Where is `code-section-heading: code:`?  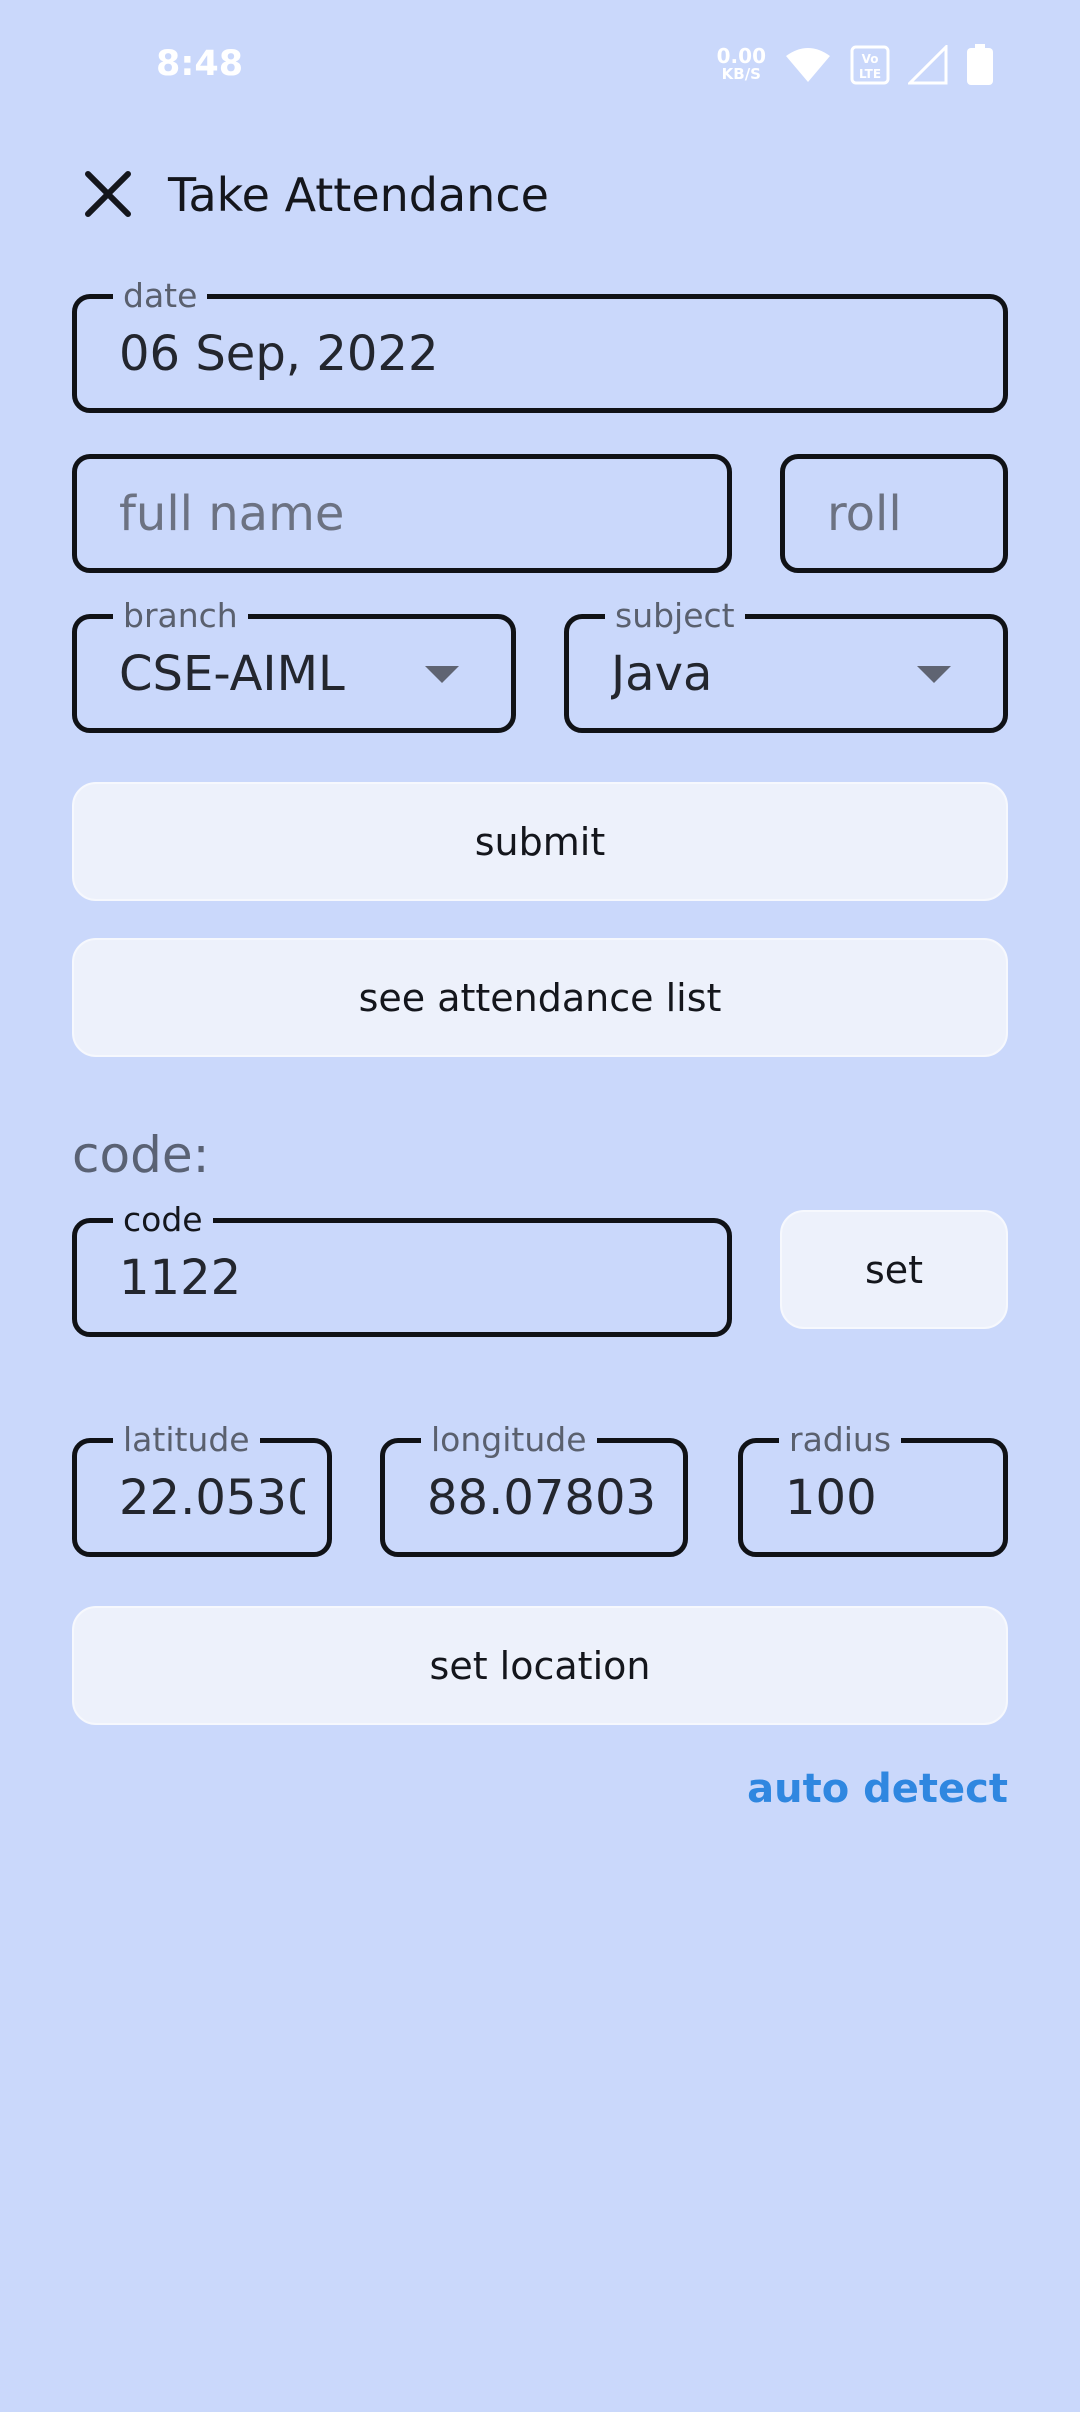 code-section-heading: code: is located at coordinates (141, 1155).